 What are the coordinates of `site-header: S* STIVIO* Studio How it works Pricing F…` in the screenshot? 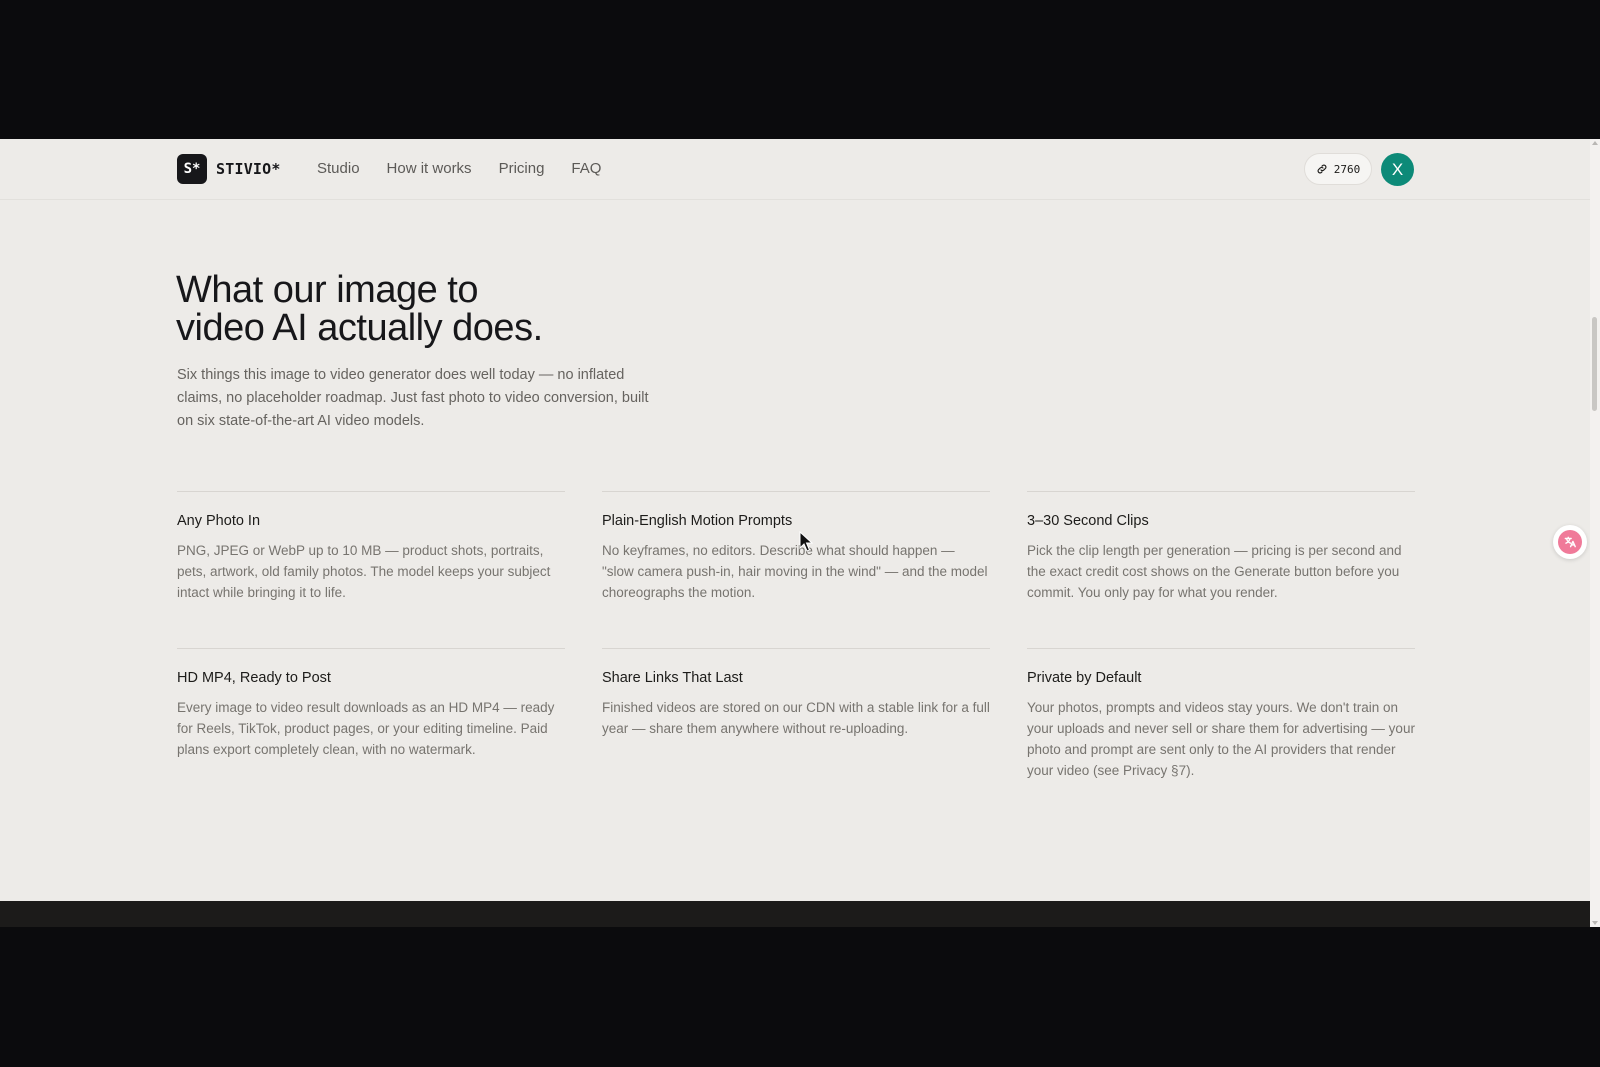 It's located at (795, 169).